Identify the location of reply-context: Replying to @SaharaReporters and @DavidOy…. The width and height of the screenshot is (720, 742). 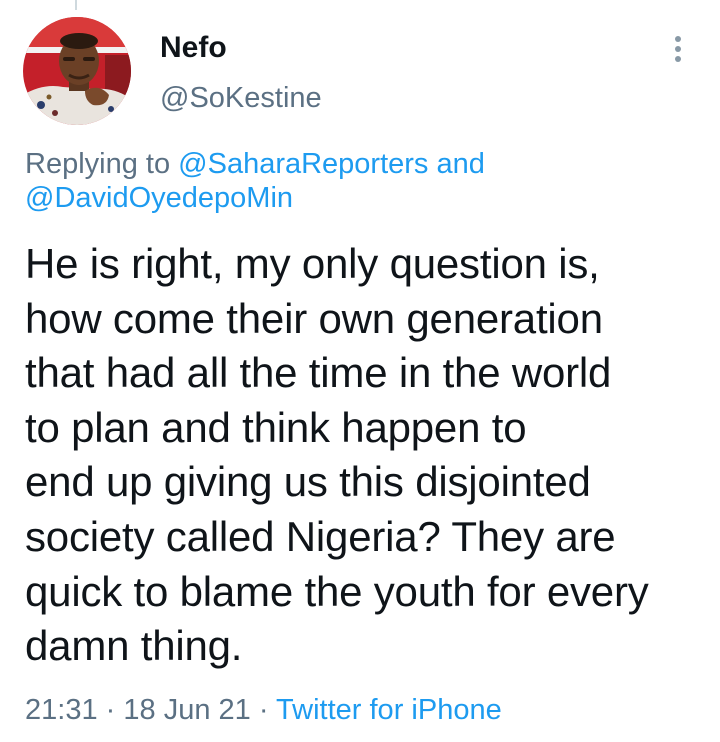
(355, 181).